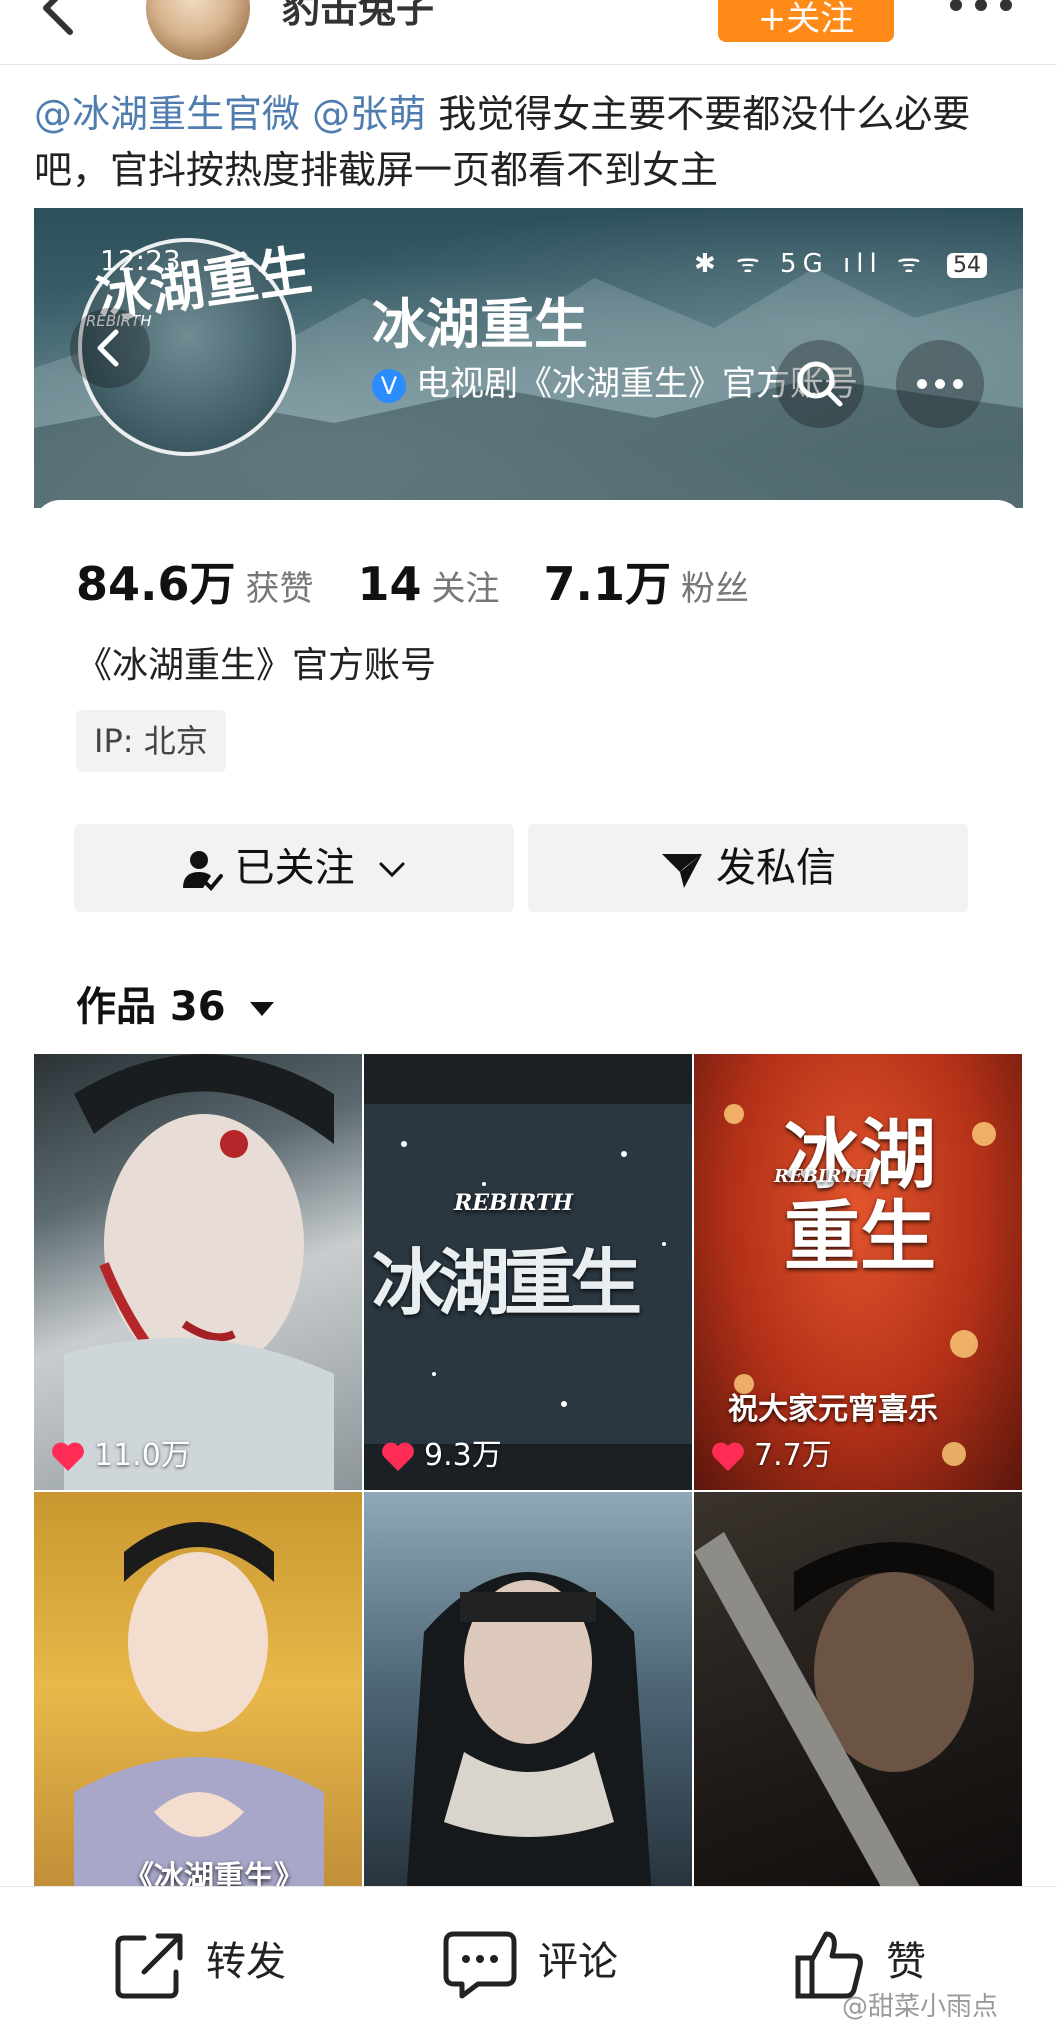 The width and height of the screenshot is (1057, 2029). Describe the element at coordinates (530, 1963) in the screenshot. I see `comment-button: 评论` at that location.